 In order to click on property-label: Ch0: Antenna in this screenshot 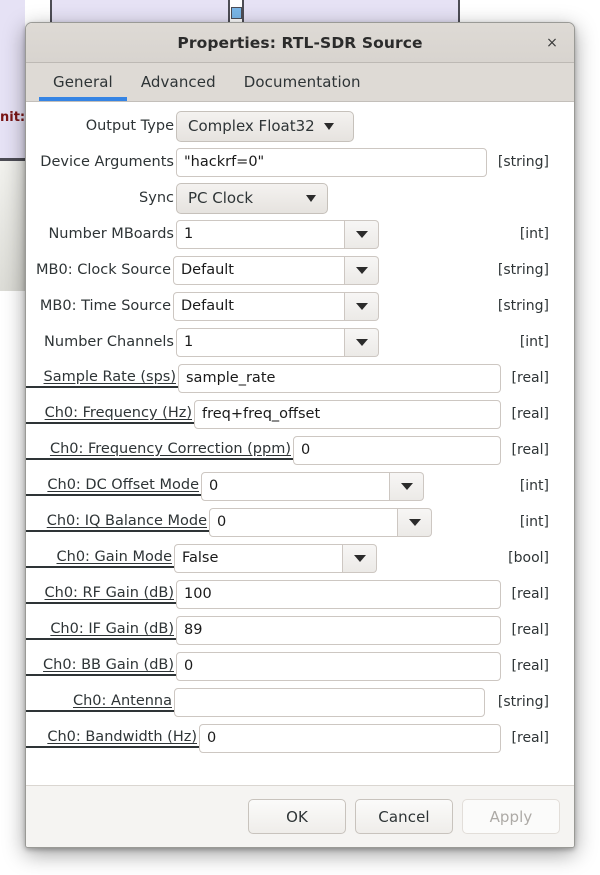, I will do `click(100, 702)`.